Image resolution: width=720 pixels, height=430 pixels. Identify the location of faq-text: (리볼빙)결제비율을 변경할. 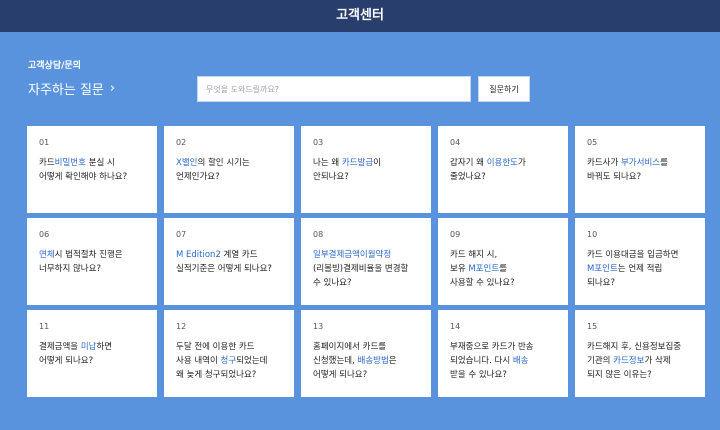
(361, 269).